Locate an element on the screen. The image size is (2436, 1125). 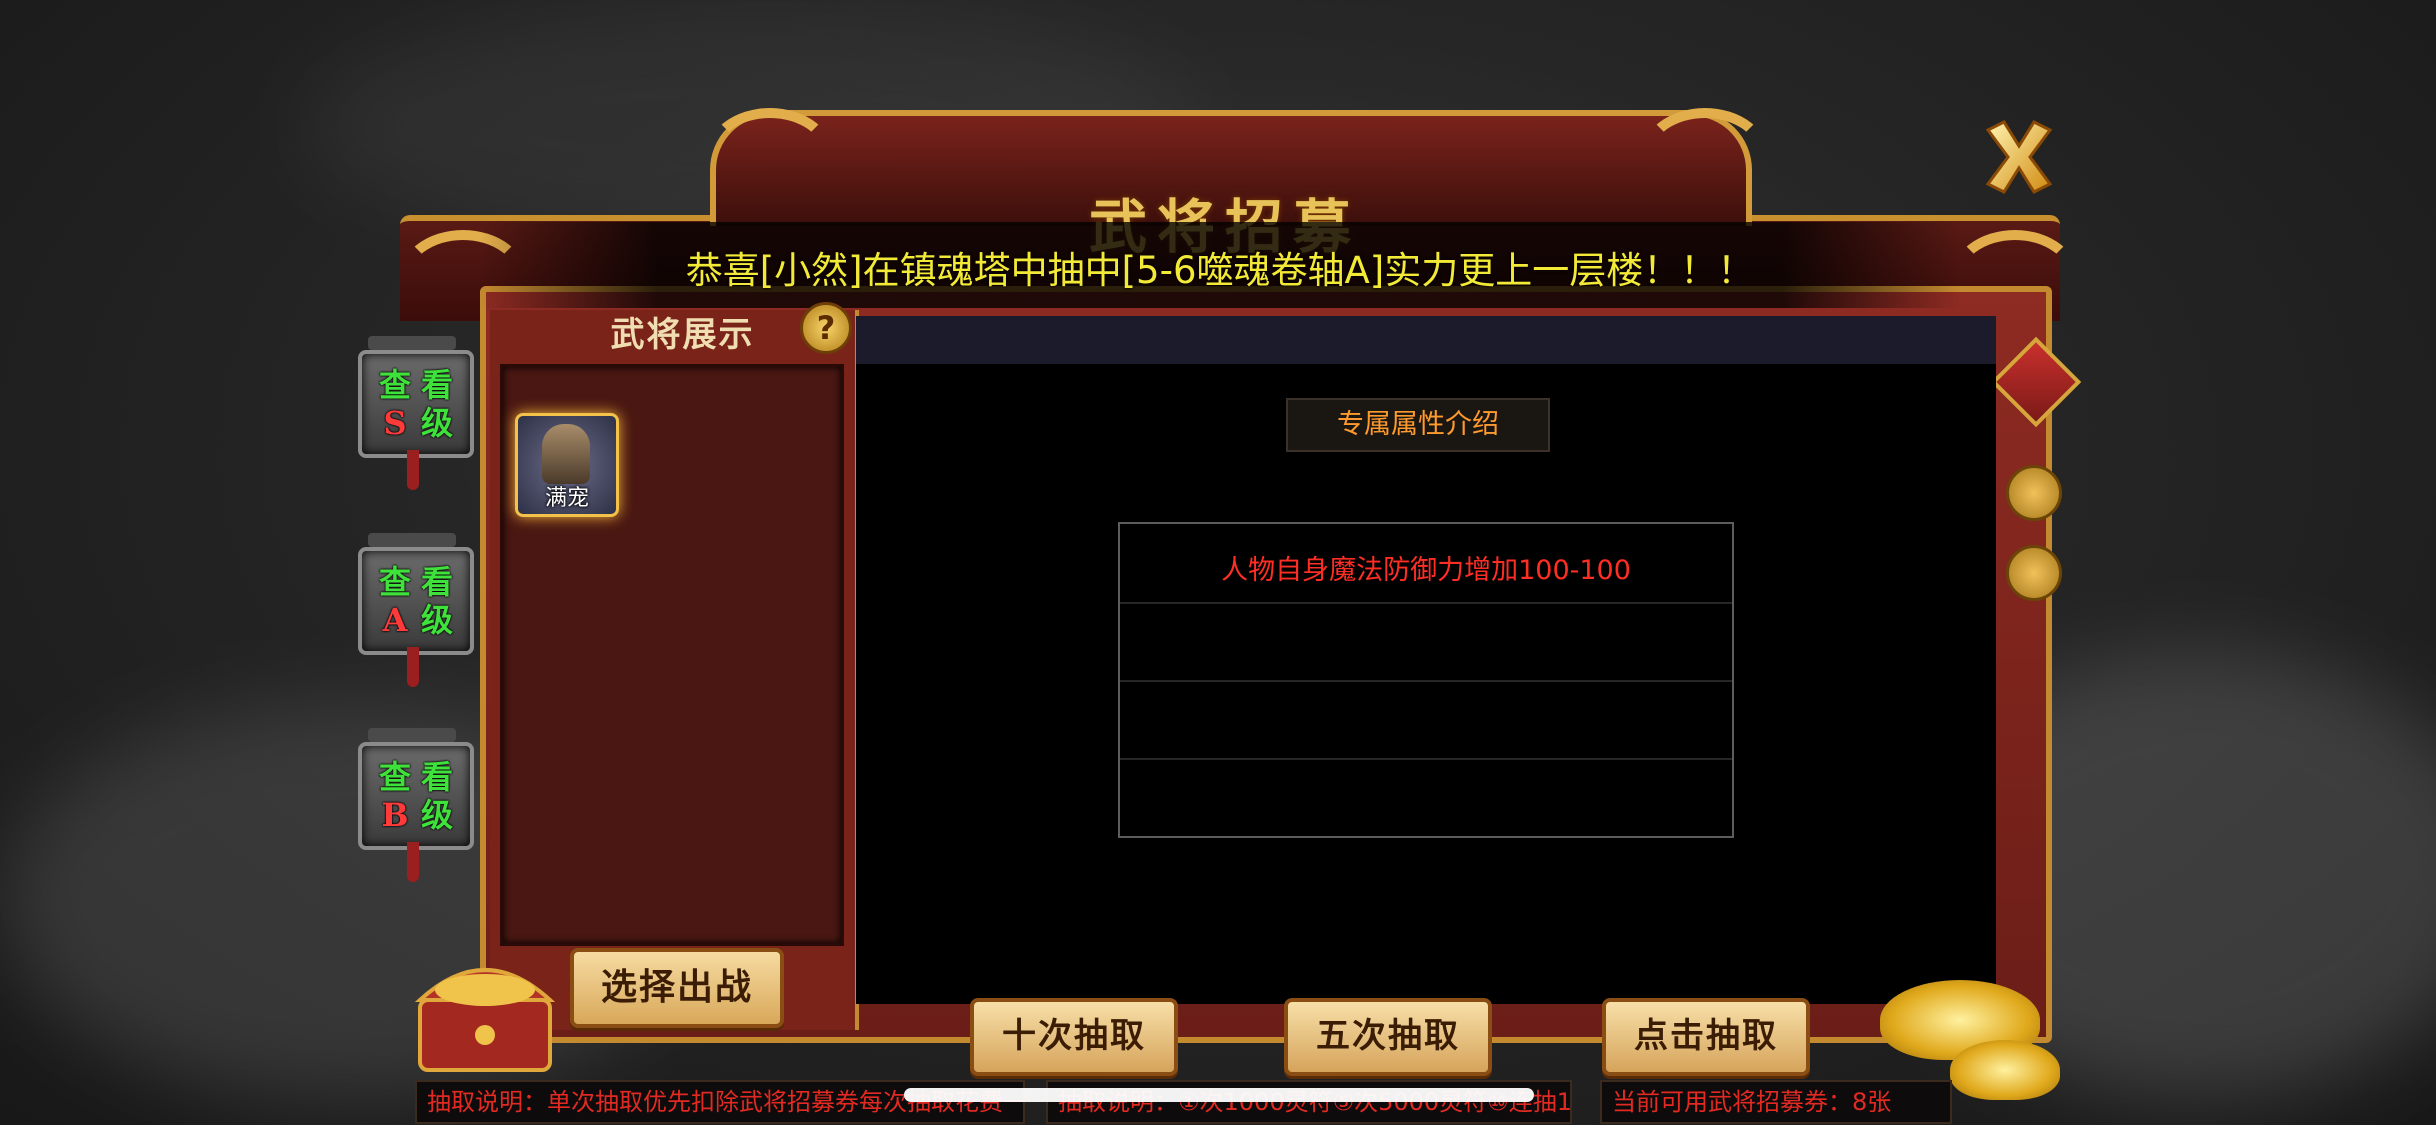
attribute-text: 人物自身魔法防御力增加100-100 is located at coordinates (1426, 570).